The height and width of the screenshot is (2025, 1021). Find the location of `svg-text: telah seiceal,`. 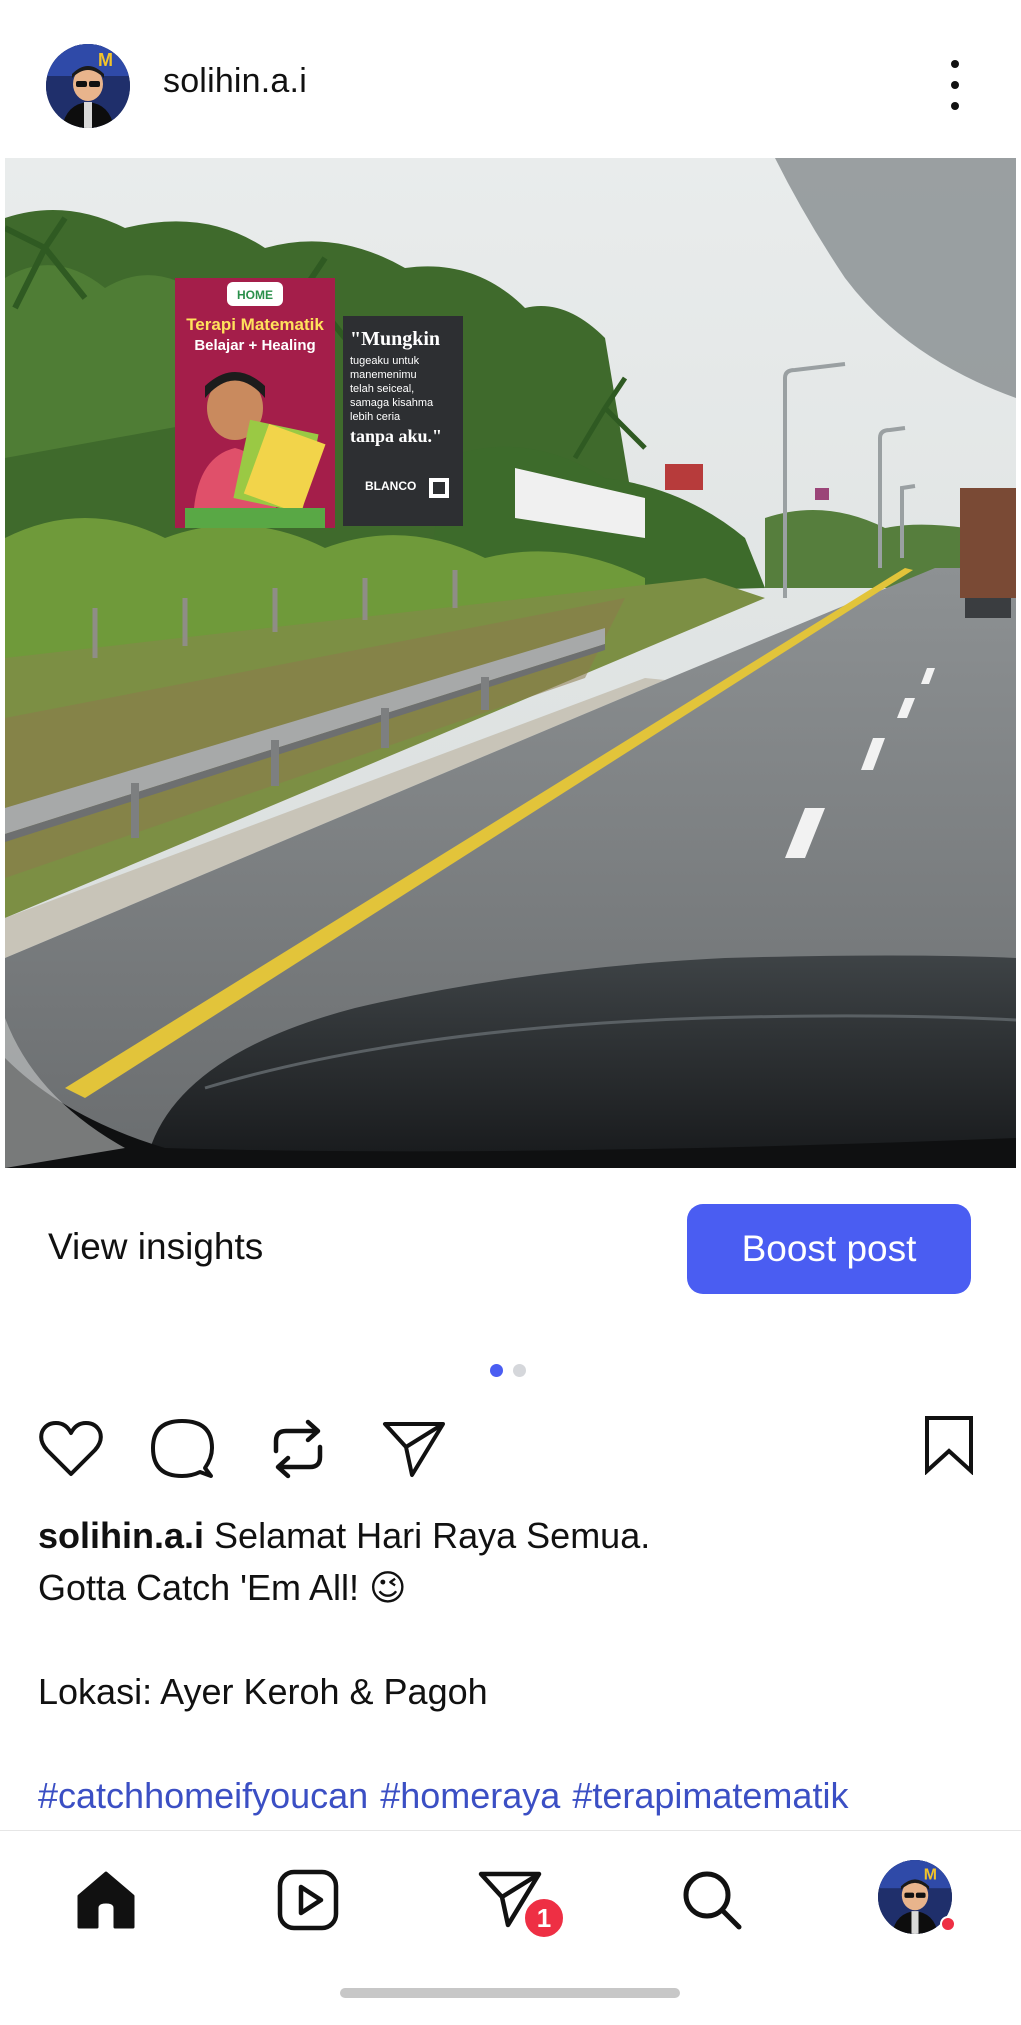

svg-text: telah seiceal, is located at coordinates (382, 389).